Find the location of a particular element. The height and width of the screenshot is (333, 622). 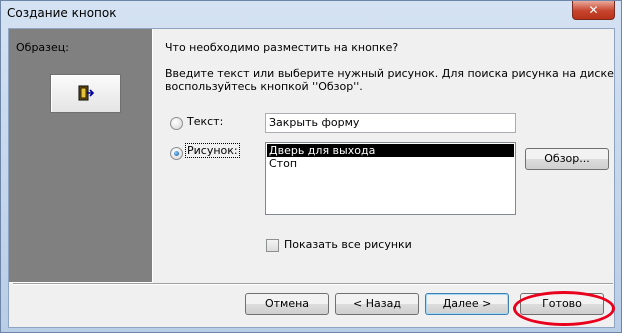

prompt-question: Что необходимо разместить на кнопке? is located at coordinates (282, 47).